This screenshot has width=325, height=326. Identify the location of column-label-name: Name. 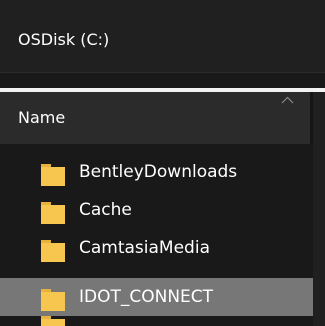
(42, 117).